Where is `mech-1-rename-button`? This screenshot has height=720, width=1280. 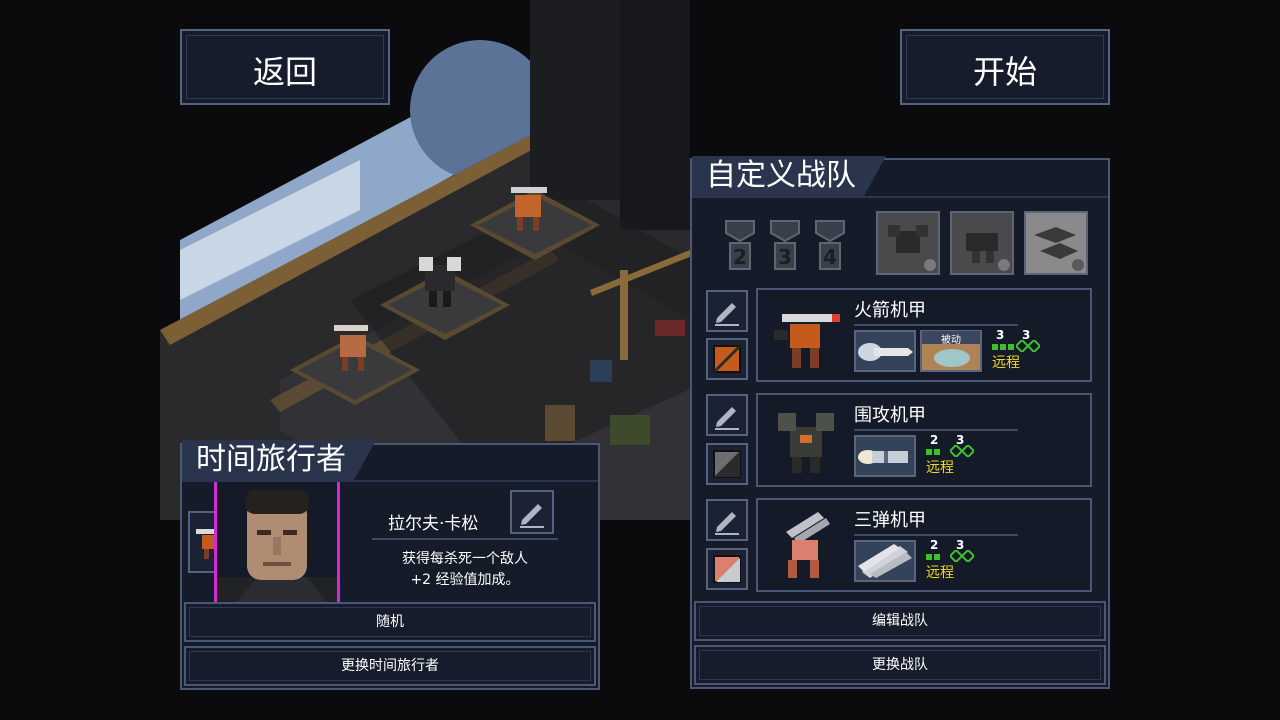
mech-1-rename-button is located at coordinates (727, 311).